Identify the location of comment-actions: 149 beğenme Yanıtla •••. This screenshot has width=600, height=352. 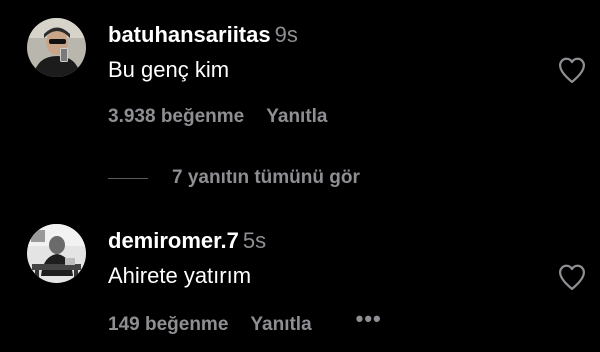
(245, 322).